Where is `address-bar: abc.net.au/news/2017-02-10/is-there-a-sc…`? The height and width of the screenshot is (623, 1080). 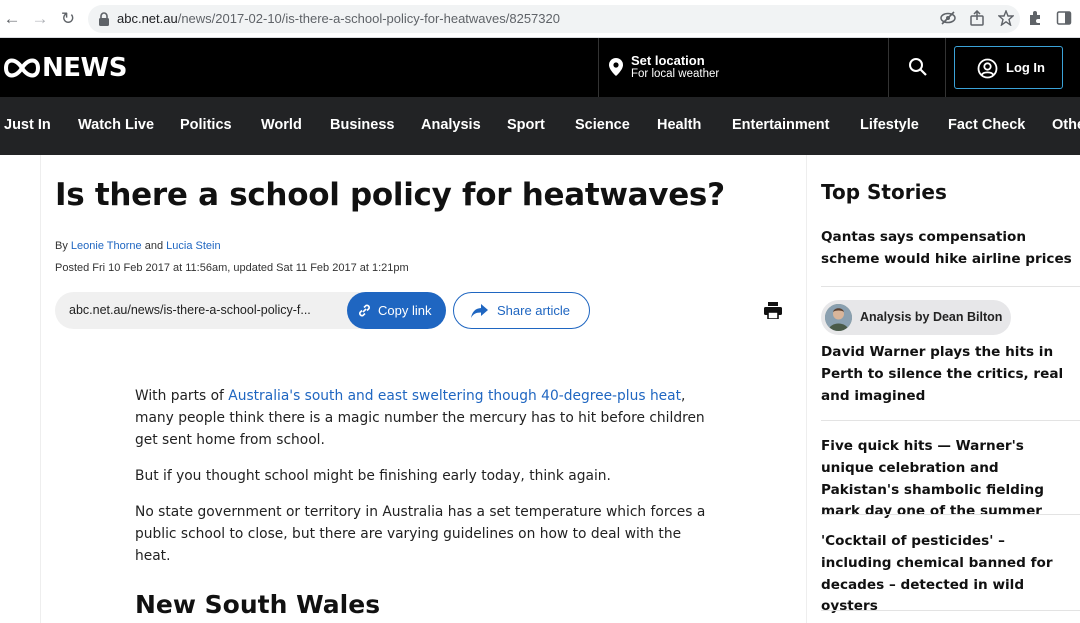 address-bar: abc.net.au/news/2017-02-10/is-there-a-sc… is located at coordinates (554, 19).